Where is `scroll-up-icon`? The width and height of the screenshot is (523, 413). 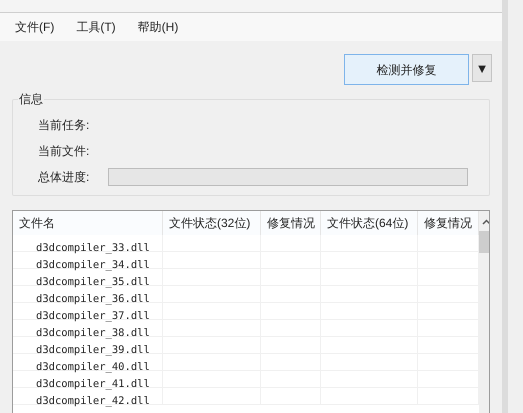 scroll-up-icon is located at coordinates (485, 222).